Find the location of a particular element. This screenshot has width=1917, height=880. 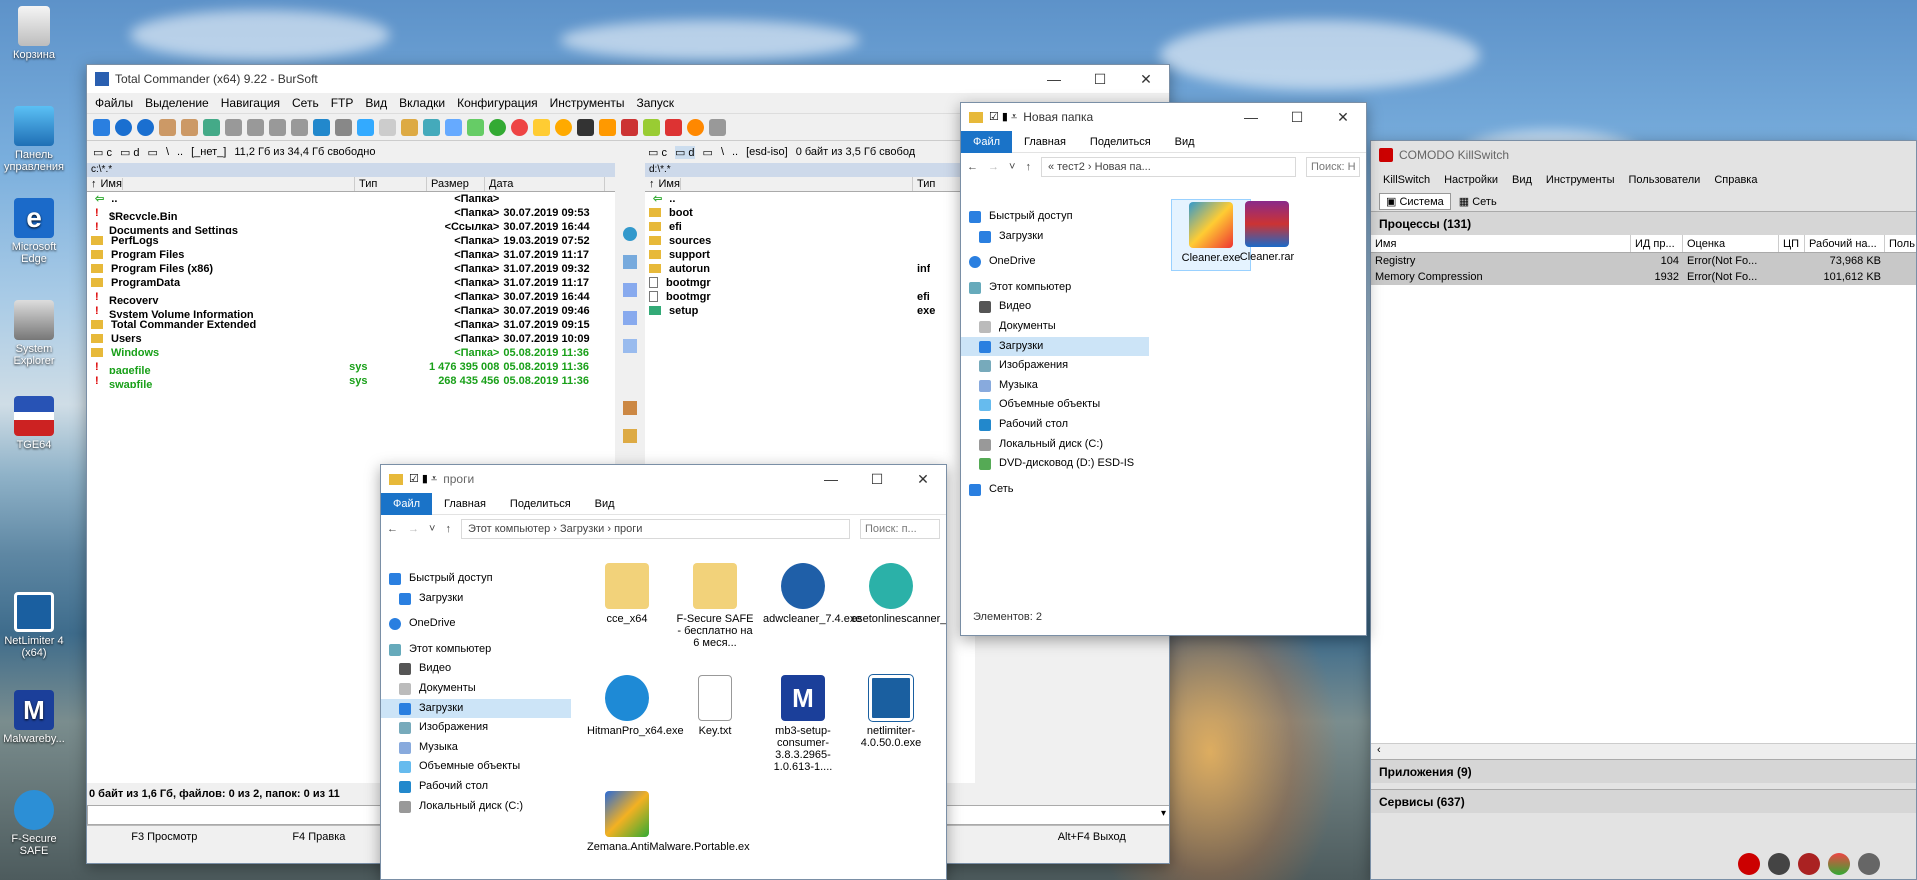

chart-icon is located at coordinates (1839, 864).